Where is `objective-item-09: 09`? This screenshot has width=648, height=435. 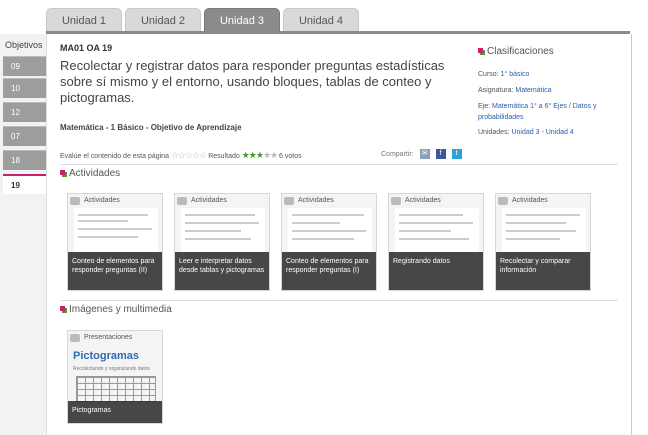 objective-item-09: 09 is located at coordinates (24, 66).